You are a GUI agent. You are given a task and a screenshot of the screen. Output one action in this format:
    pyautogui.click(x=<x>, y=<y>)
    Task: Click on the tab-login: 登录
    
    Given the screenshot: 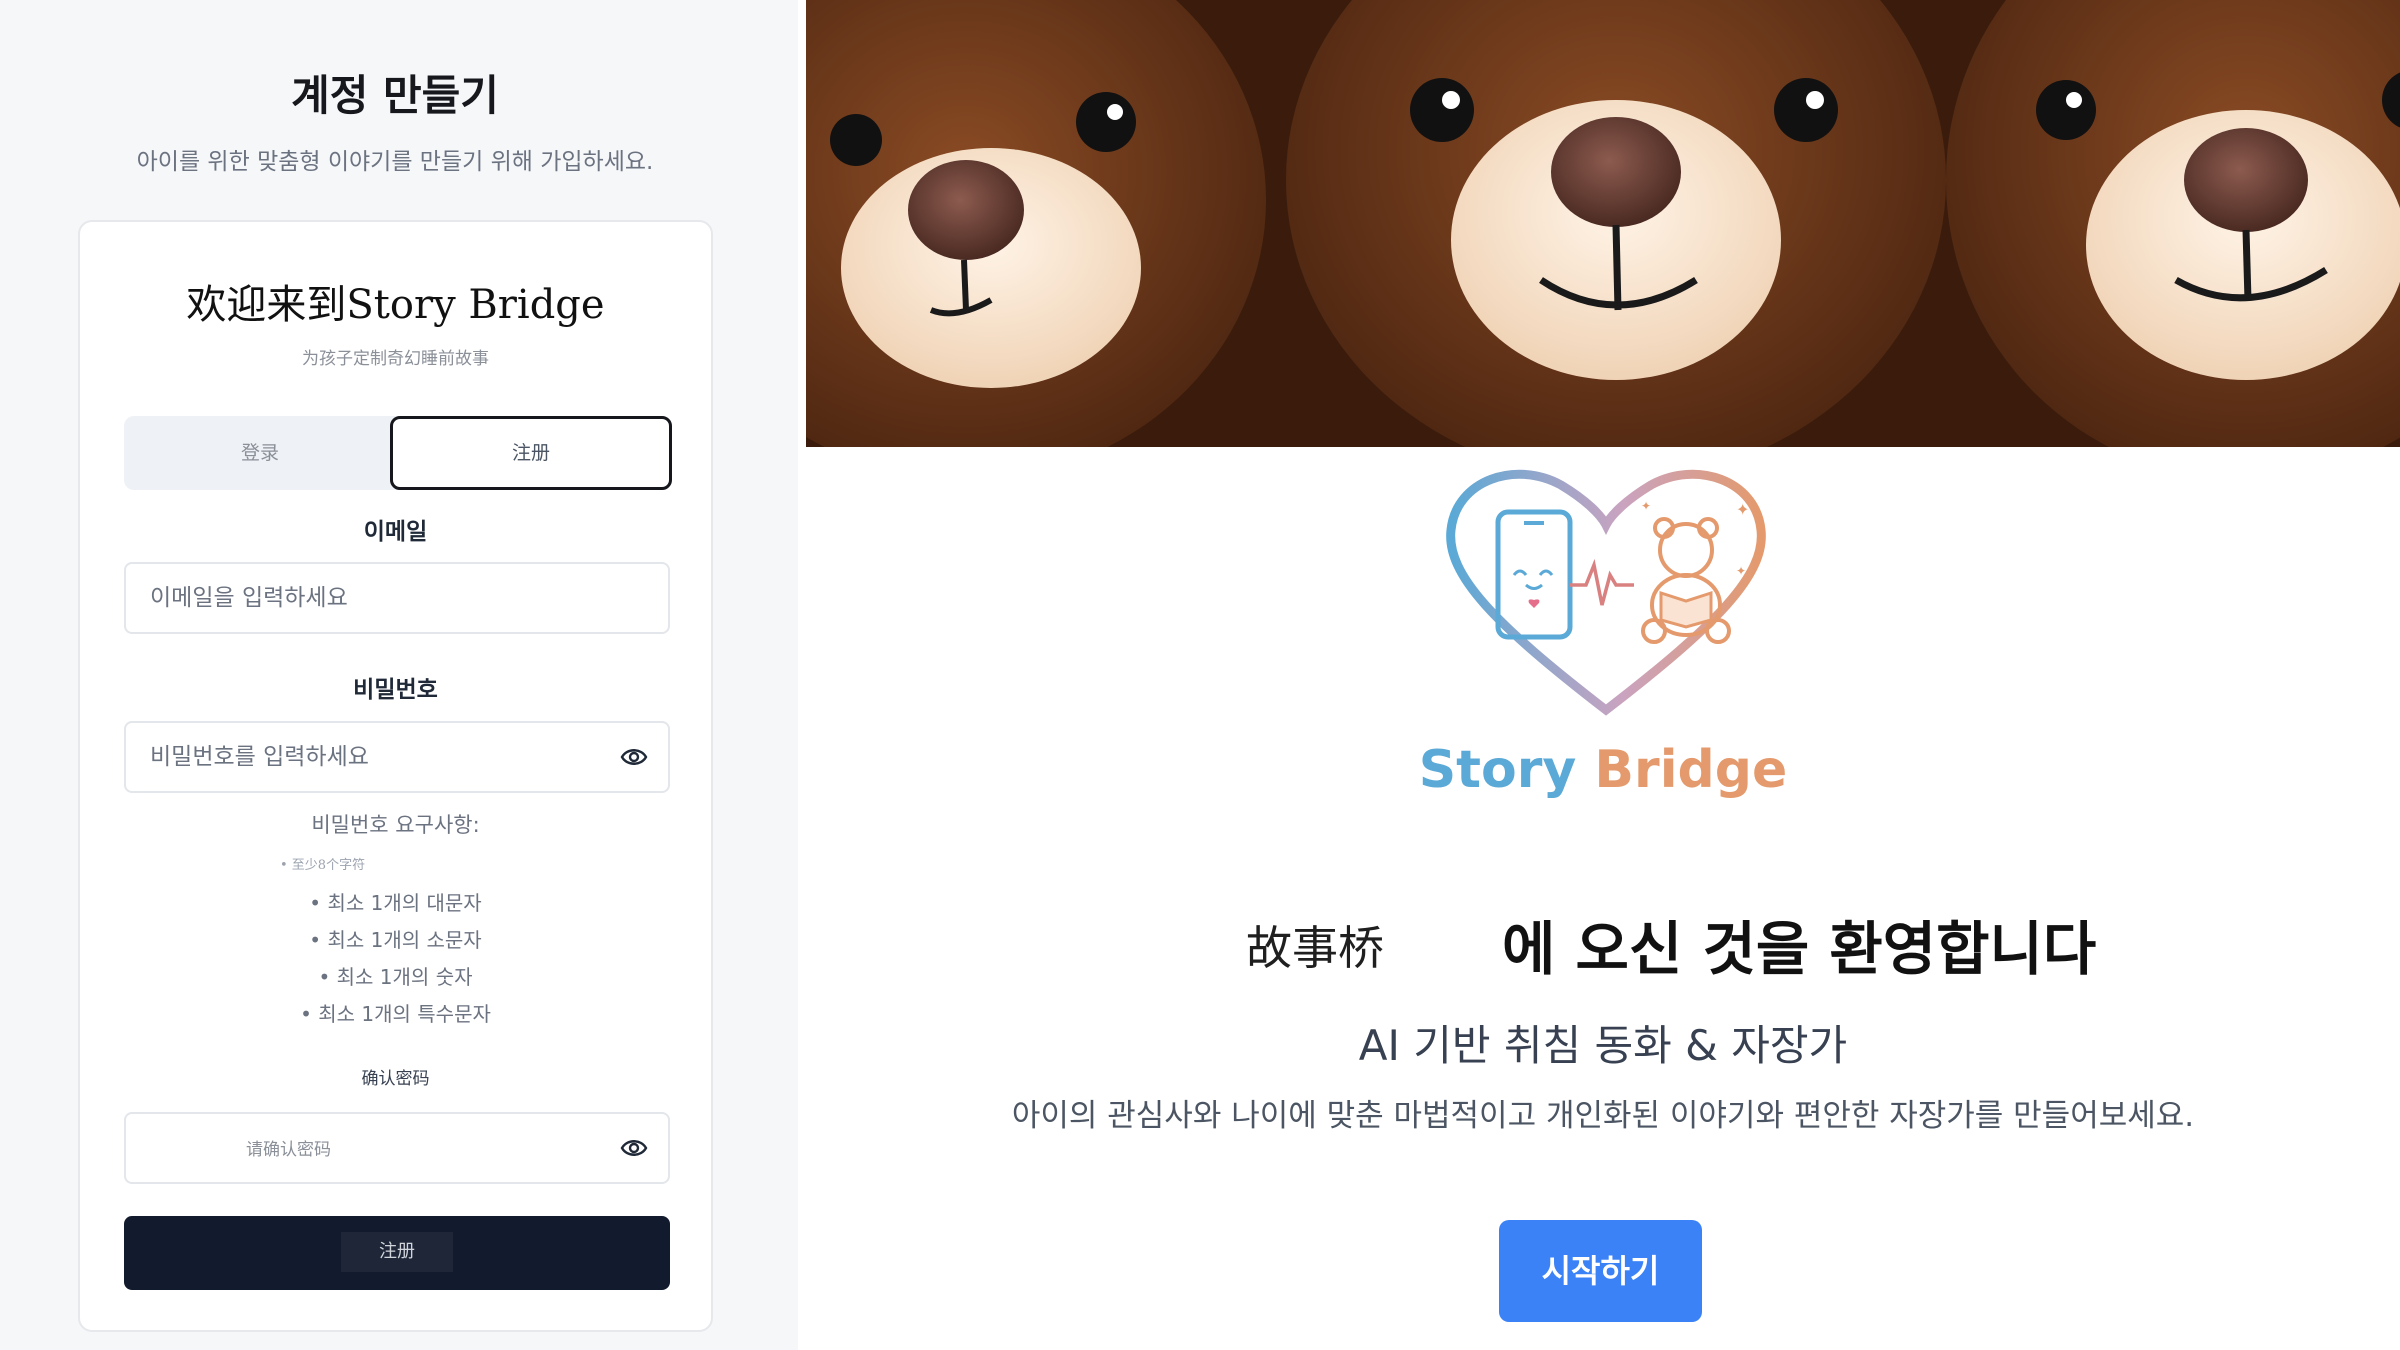 What is the action you would take?
    pyautogui.click(x=260, y=453)
    